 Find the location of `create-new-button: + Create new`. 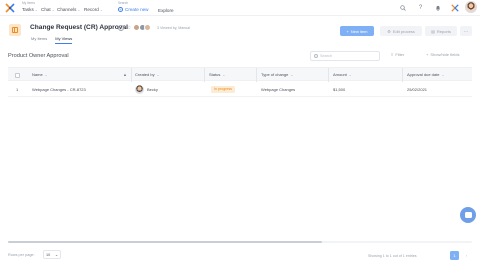

create-new-button: + Create new is located at coordinates (133, 9).